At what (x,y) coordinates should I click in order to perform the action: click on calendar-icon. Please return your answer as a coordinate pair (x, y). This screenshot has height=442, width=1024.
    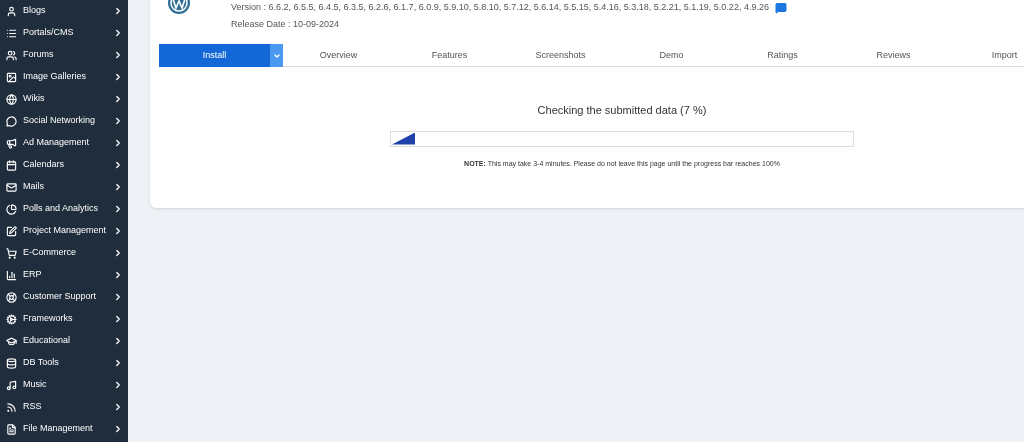
    Looking at the image, I should click on (11, 165).